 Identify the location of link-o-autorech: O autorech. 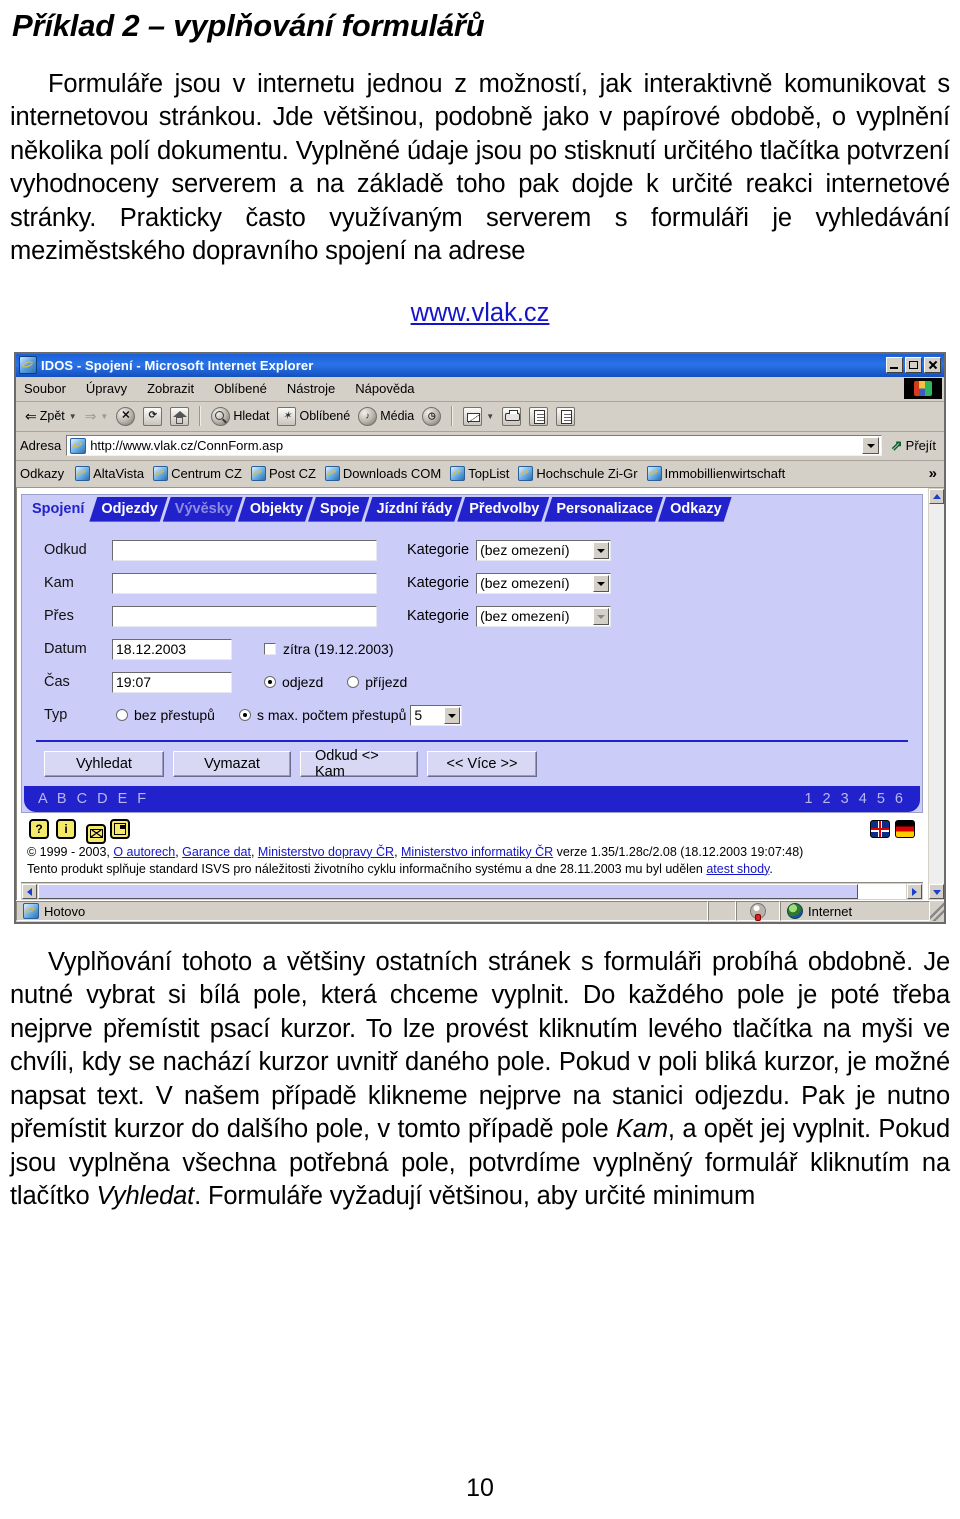
(144, 852).